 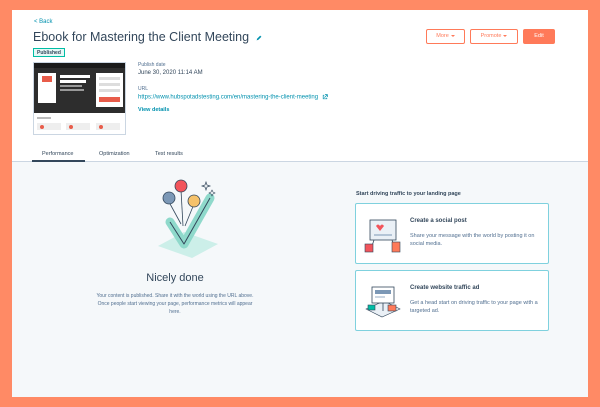 What do you see at coordinates (49, 52) in the screenshot?
I see `status-badge: Published` at bounding box center [49, 52].